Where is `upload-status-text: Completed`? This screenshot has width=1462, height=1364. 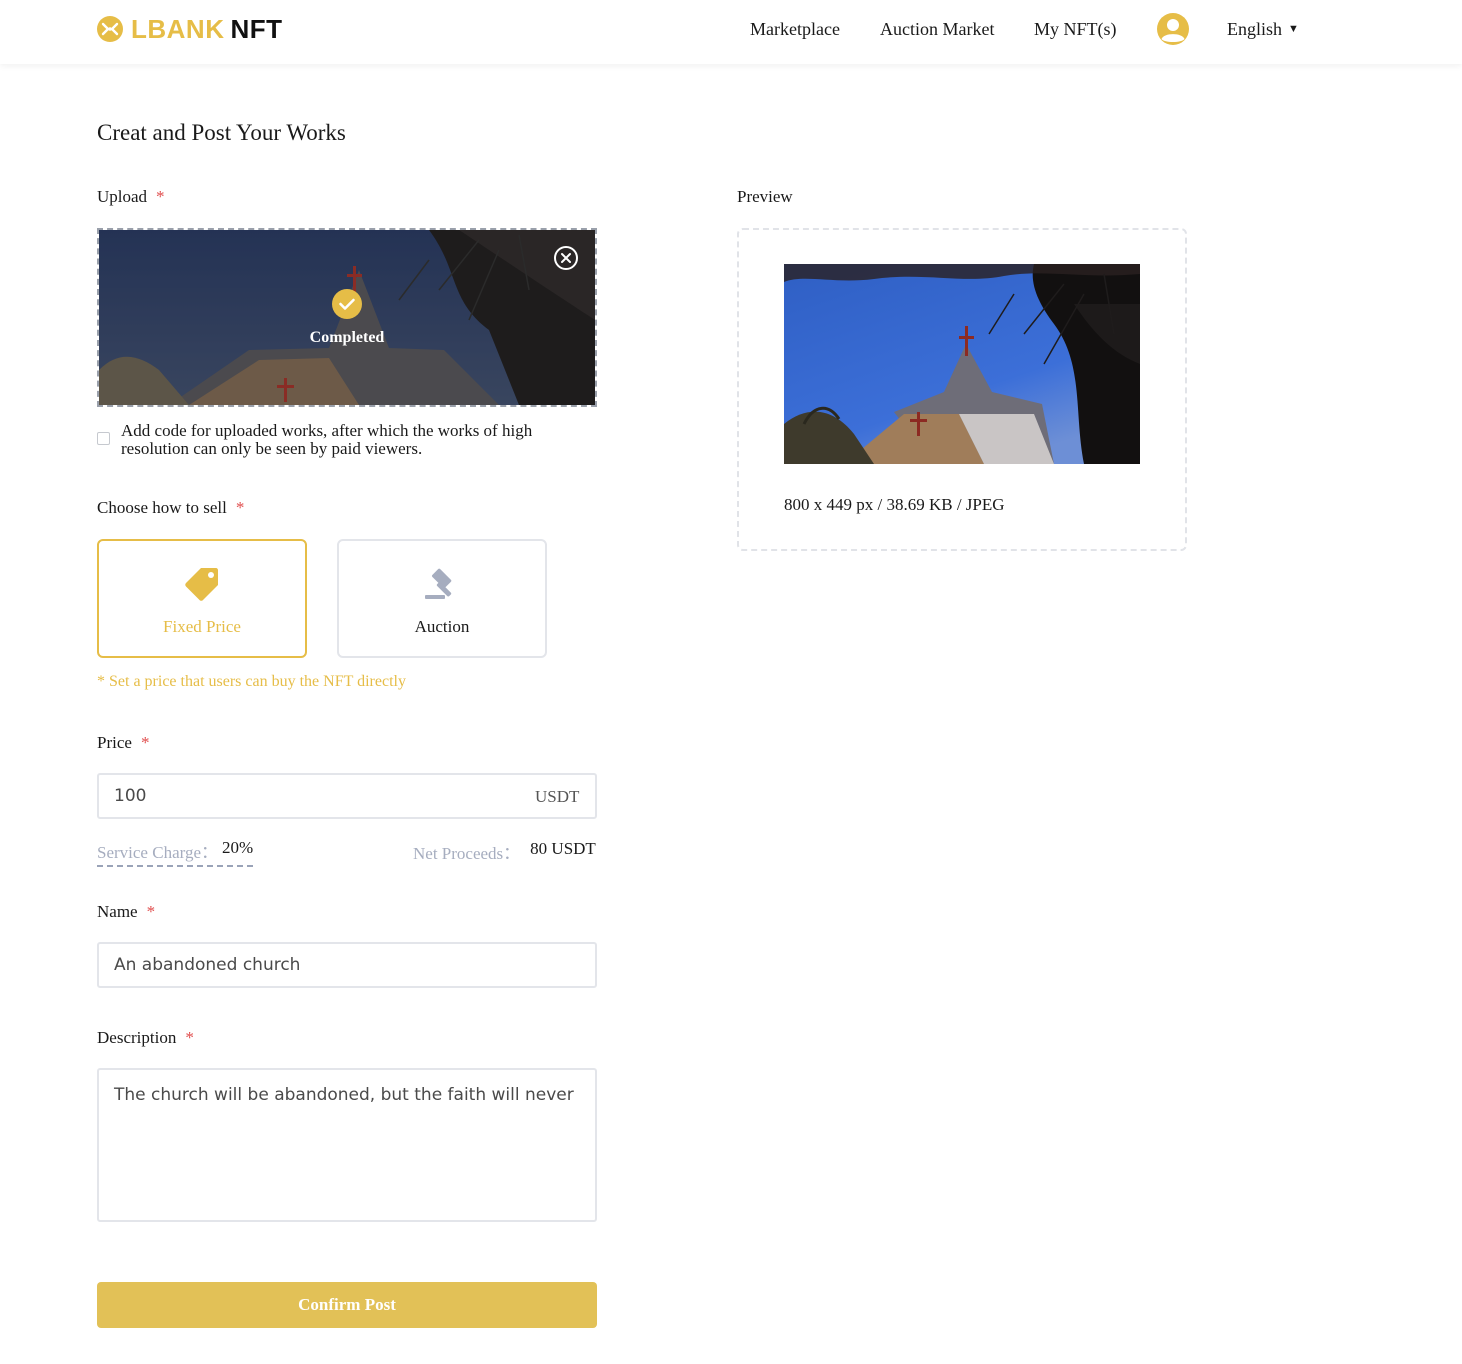 upload-status-text: Completed is located at coordinates (347, 337).